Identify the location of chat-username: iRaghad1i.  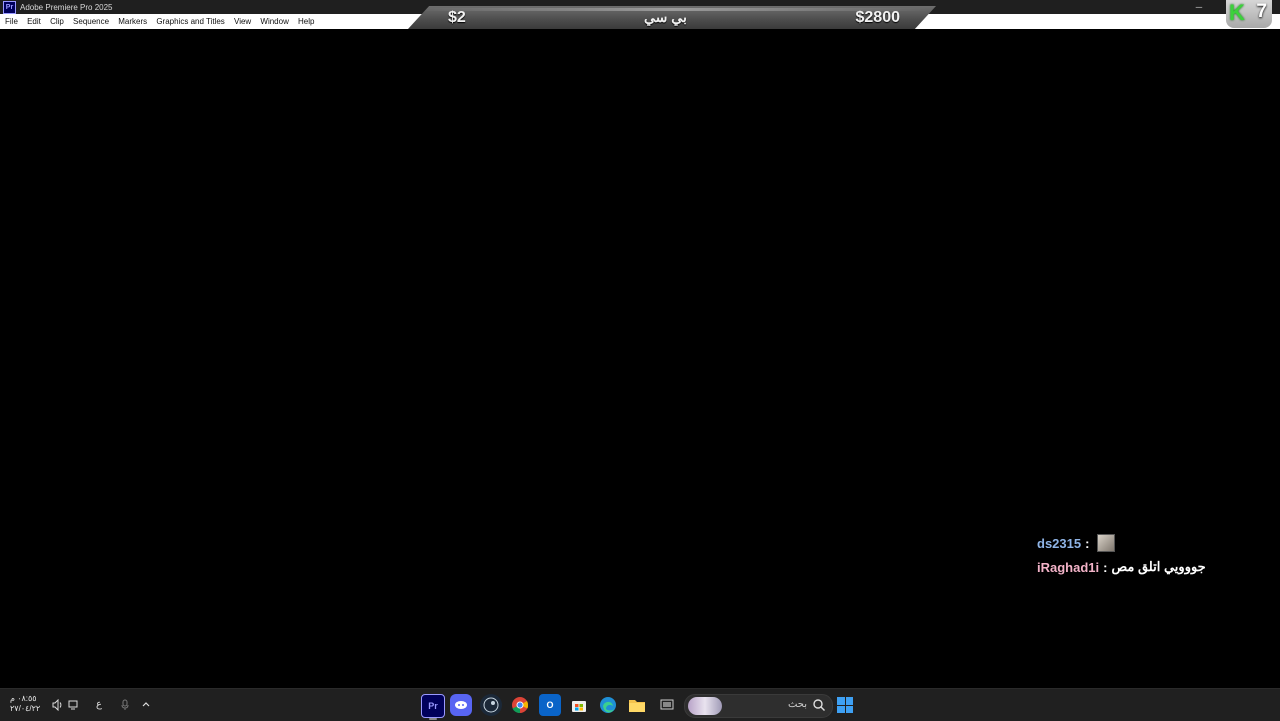
(1068, 567).